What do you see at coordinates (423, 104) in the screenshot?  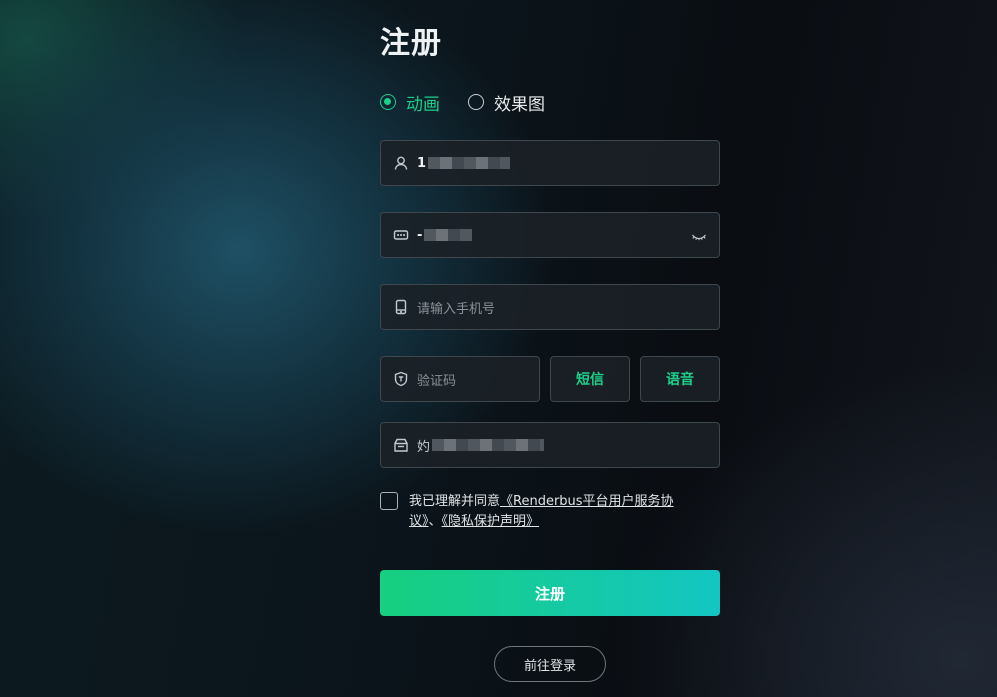 I see `radio-label: 动画` at bounding box center [423, 104].